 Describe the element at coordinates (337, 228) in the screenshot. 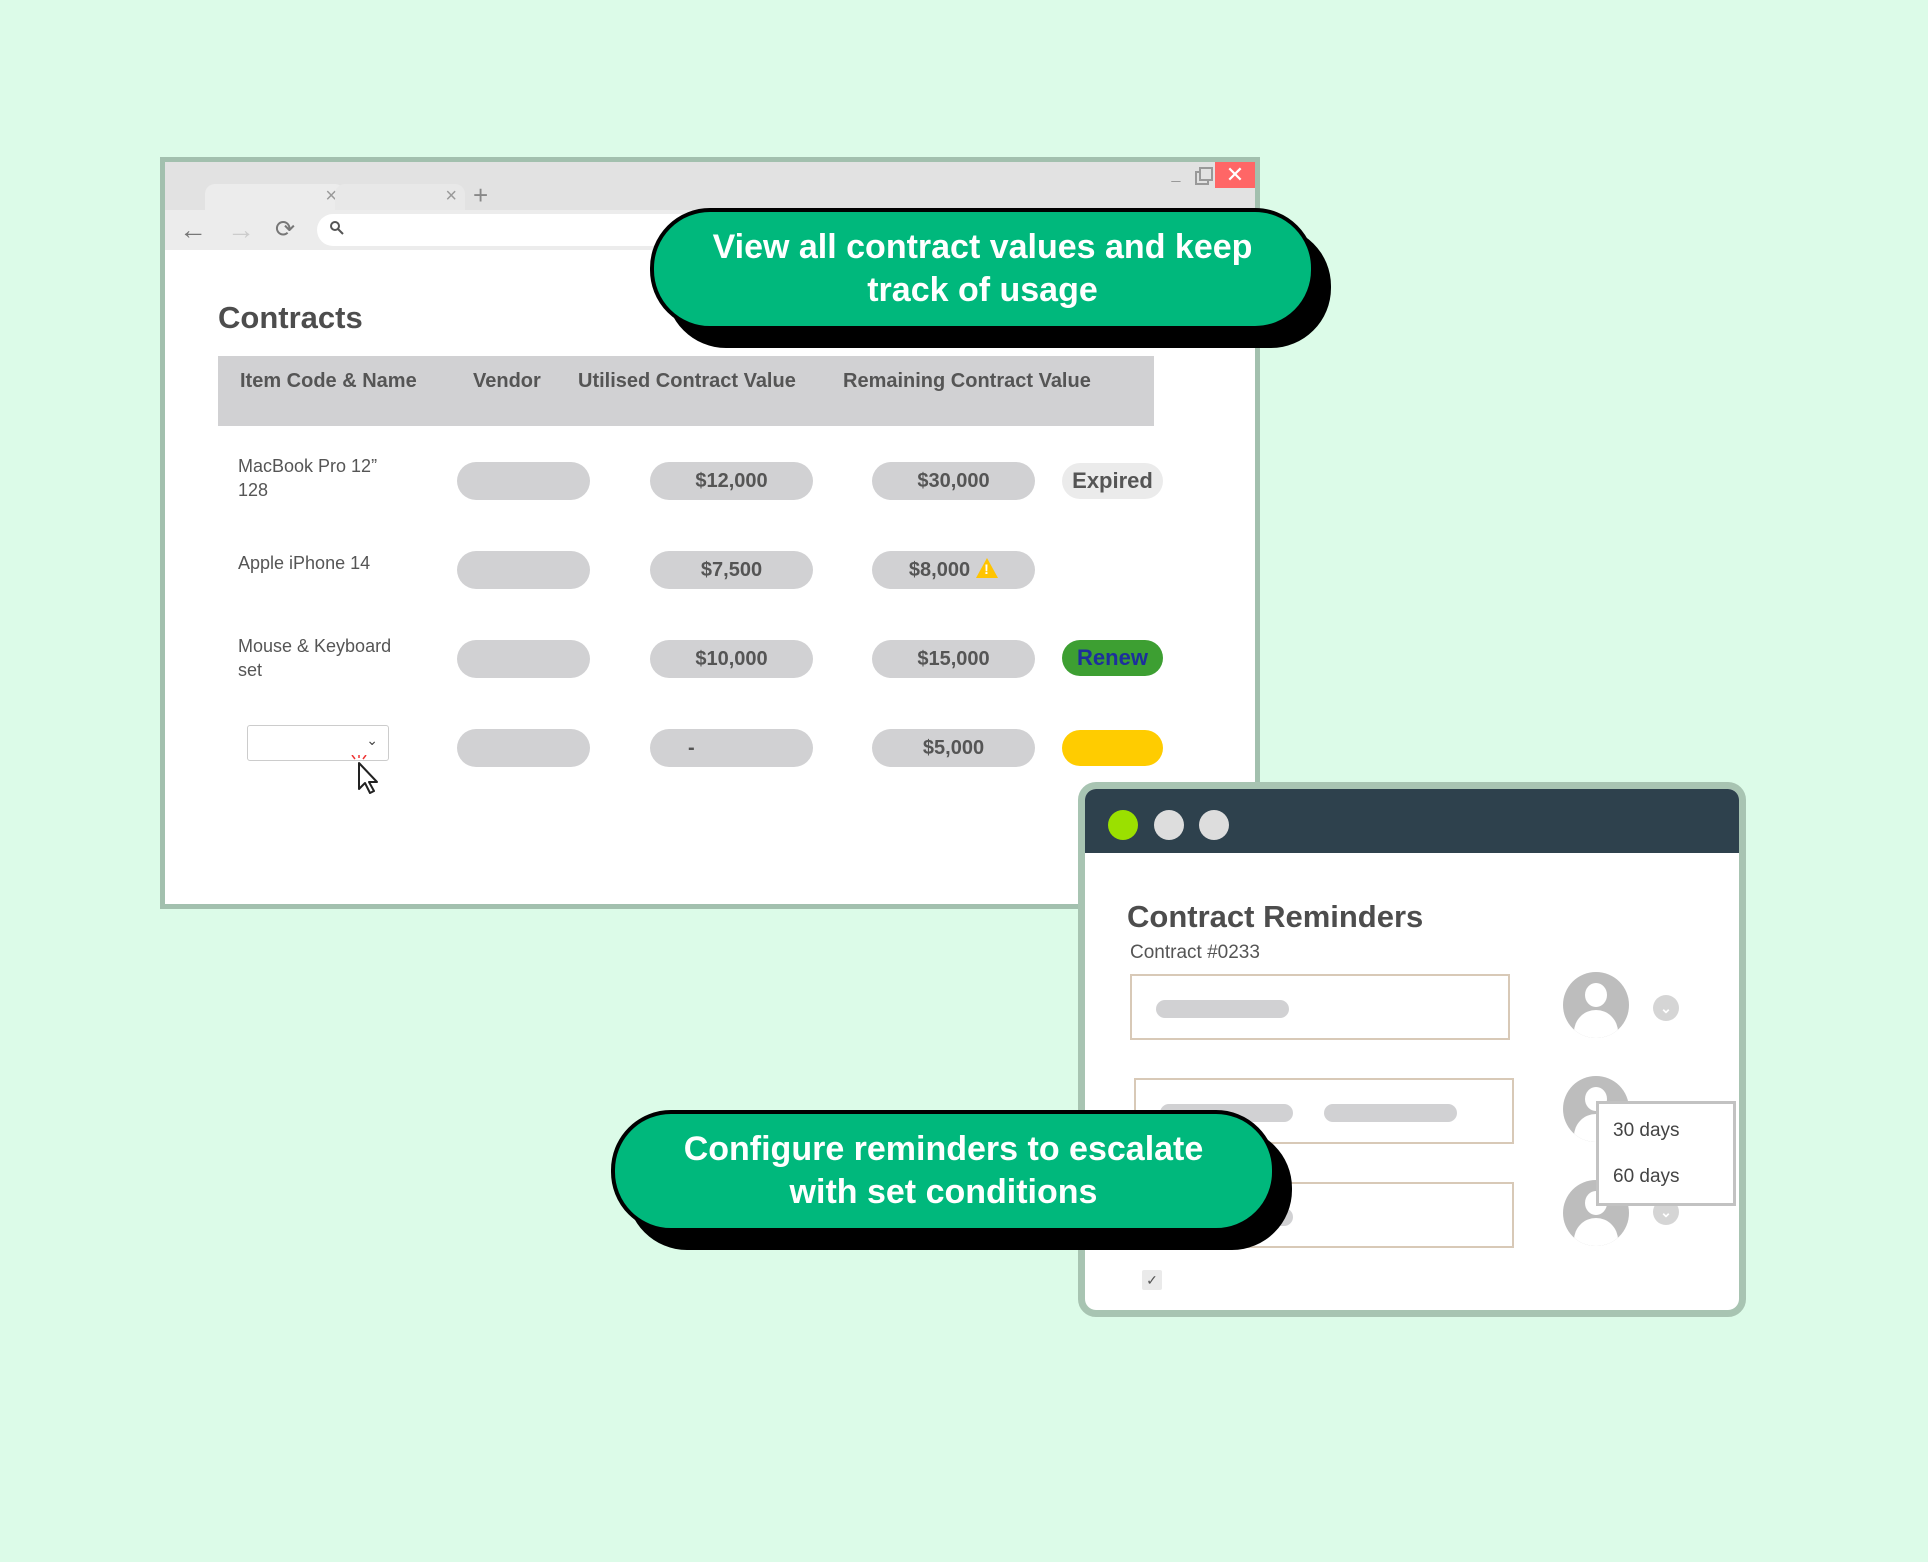

I see `search-icon` at that location.